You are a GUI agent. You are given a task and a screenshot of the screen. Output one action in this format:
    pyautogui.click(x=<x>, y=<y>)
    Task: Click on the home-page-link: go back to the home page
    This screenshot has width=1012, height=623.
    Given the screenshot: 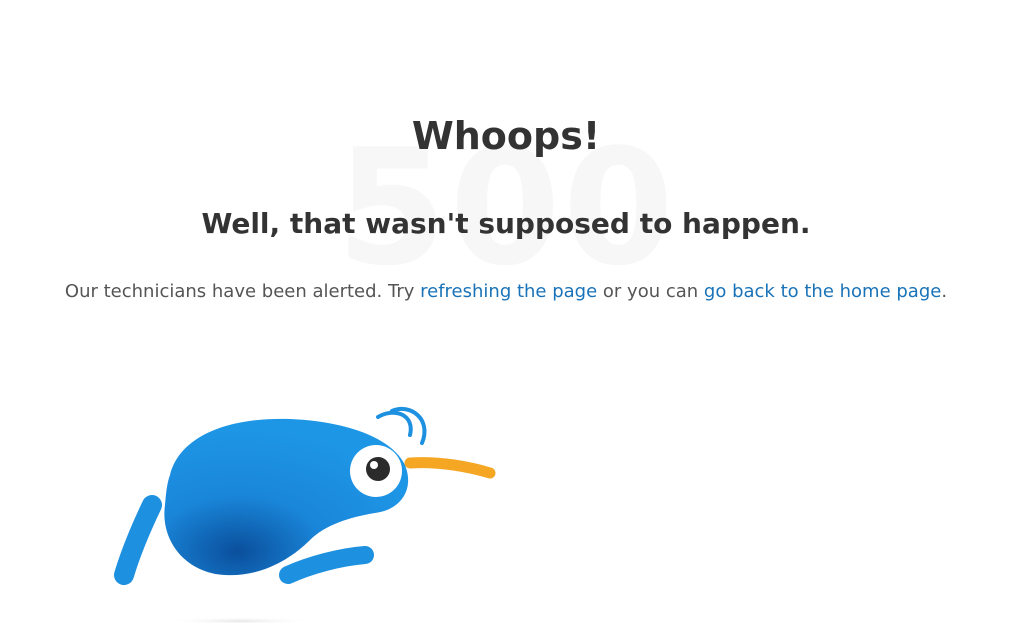 What is the action you would take?
    pyautogui.click(x=822, y=291)
    